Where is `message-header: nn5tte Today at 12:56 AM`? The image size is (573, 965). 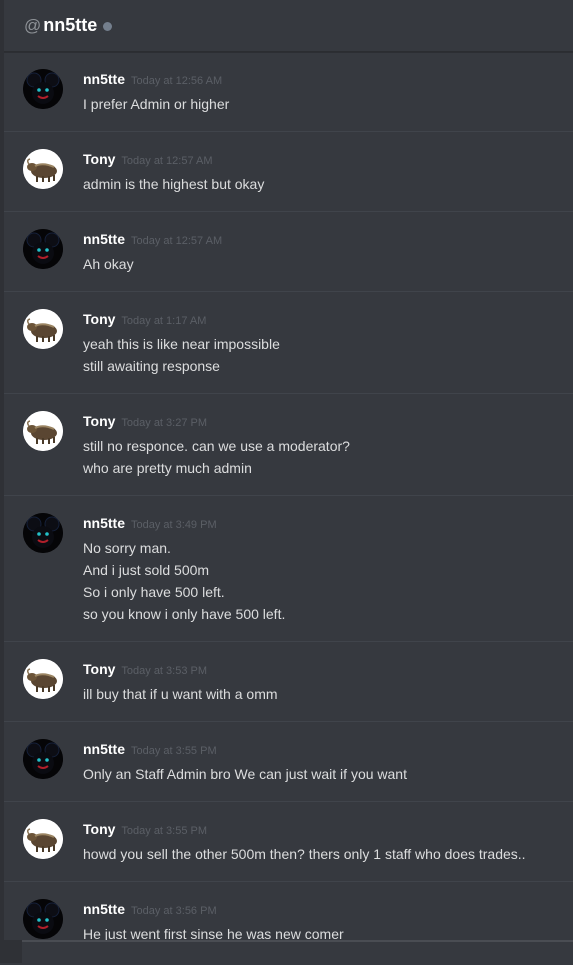 message-header: nn5tte Today at 12:56 AM is located at coordinates (152, 80).